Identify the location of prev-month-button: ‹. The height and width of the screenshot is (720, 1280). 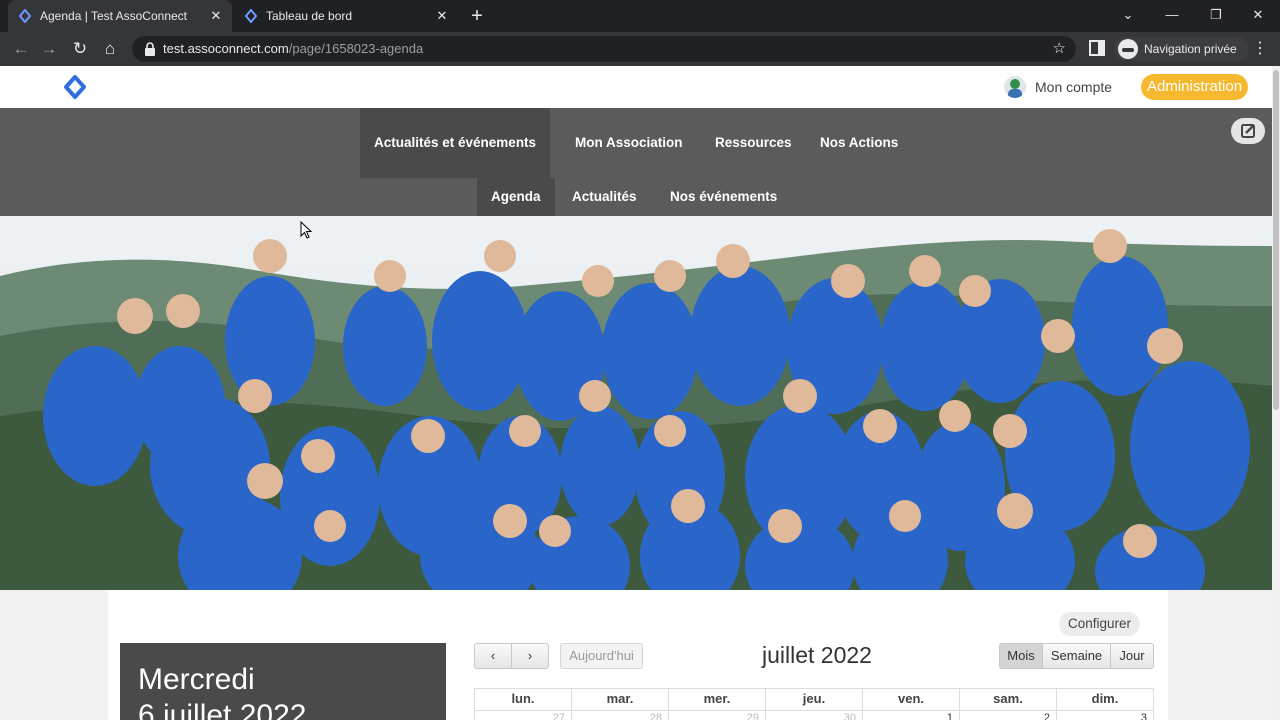
(493, 656).